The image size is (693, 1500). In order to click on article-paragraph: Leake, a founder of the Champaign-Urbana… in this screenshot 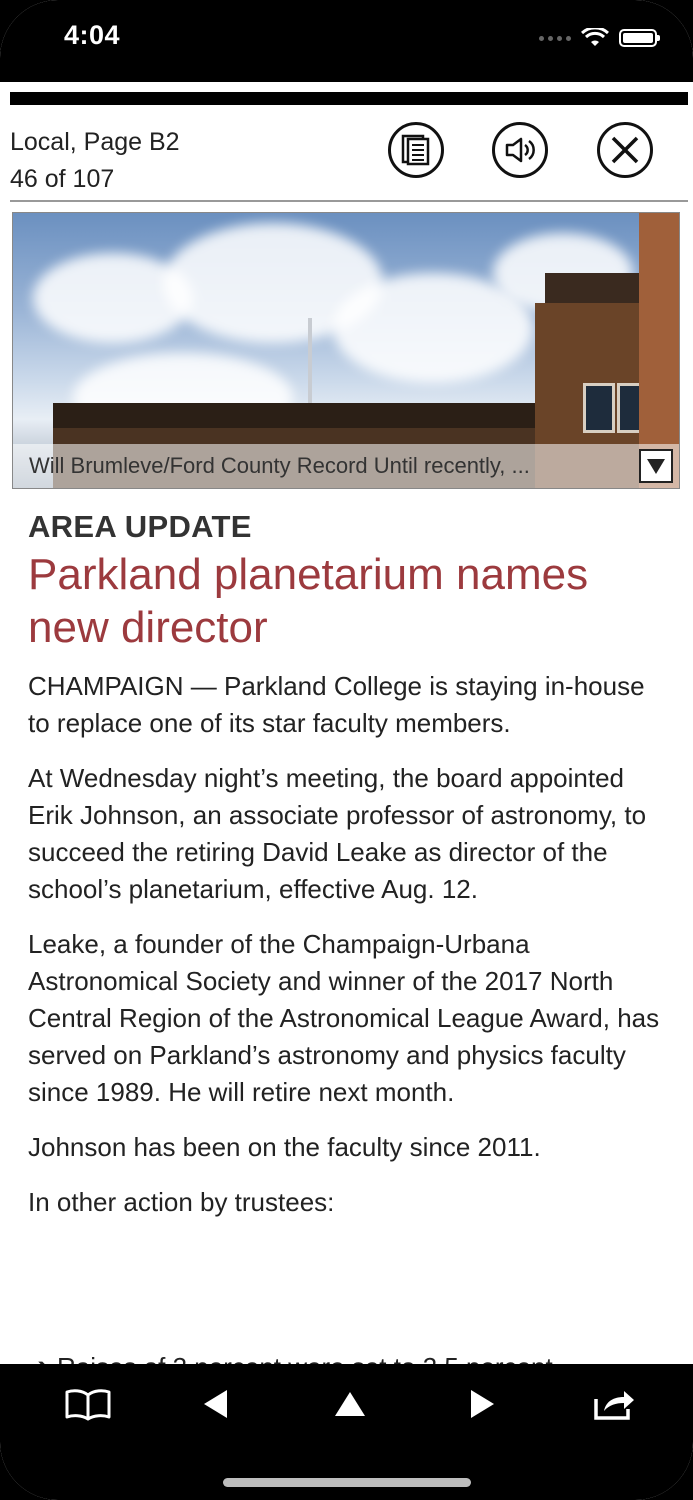, I will do `click(344, 1018)`.